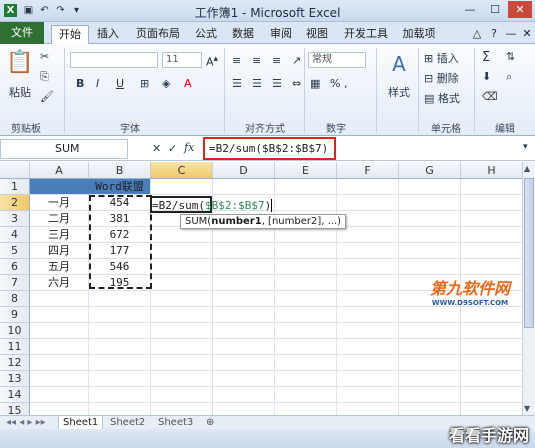 The image size is (535, 448). Describe the element at coordinates (368, 299) in the screenshot. I see `cell-f8` at that location.